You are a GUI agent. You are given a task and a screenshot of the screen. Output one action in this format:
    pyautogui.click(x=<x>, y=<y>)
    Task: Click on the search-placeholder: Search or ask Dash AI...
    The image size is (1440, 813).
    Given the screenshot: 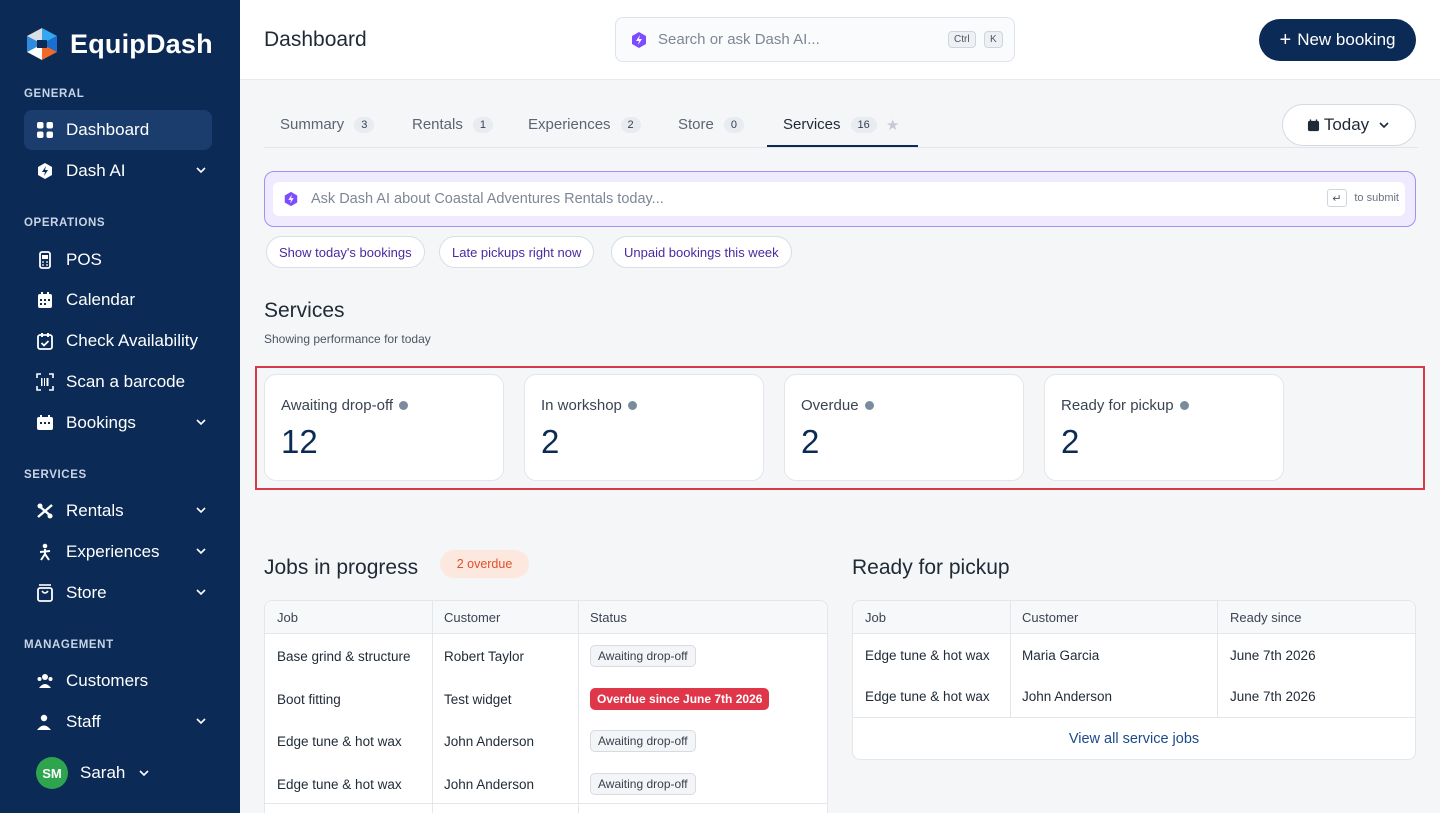 What is the action you would take?
    pyautogui.click(x=739, y=39)
    